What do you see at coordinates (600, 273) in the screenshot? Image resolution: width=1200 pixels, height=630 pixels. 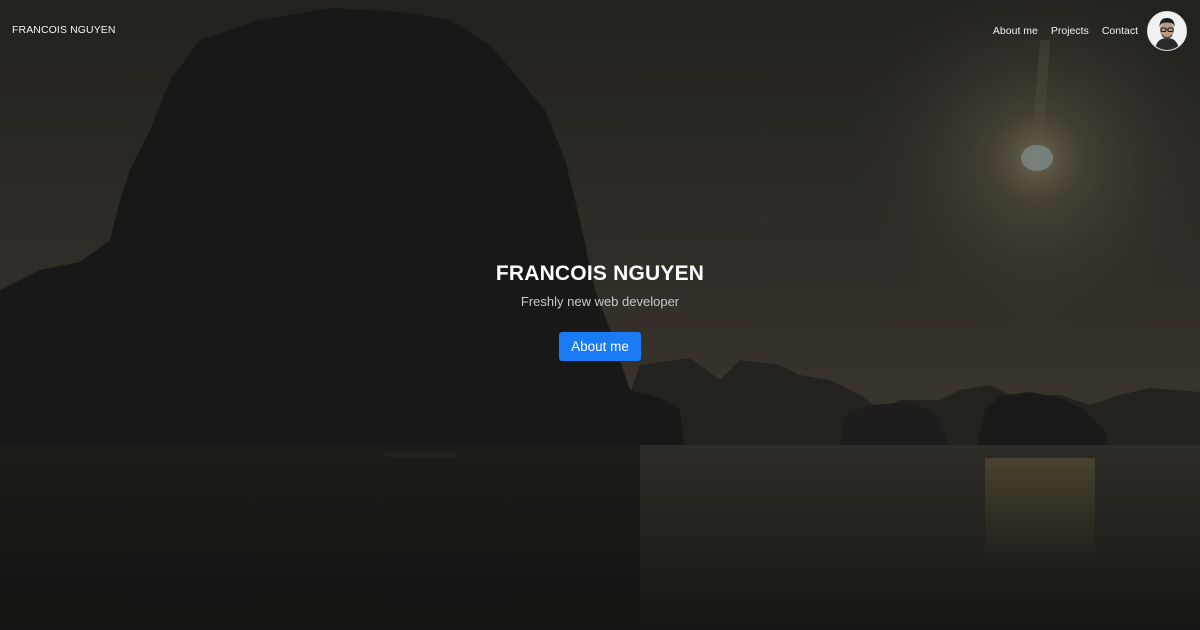 I see `hero-title: FRANCOIS NGUYEN` at bounding box center [600, 273].